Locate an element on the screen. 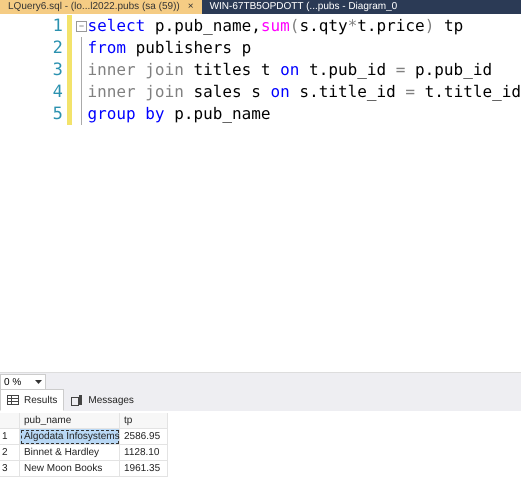 The height and width of the screenshot is (503, 521). document-tab: WIN-67TB5OPDOTT (...pubs - Diagram_0 is located at coordinates (304, 7).